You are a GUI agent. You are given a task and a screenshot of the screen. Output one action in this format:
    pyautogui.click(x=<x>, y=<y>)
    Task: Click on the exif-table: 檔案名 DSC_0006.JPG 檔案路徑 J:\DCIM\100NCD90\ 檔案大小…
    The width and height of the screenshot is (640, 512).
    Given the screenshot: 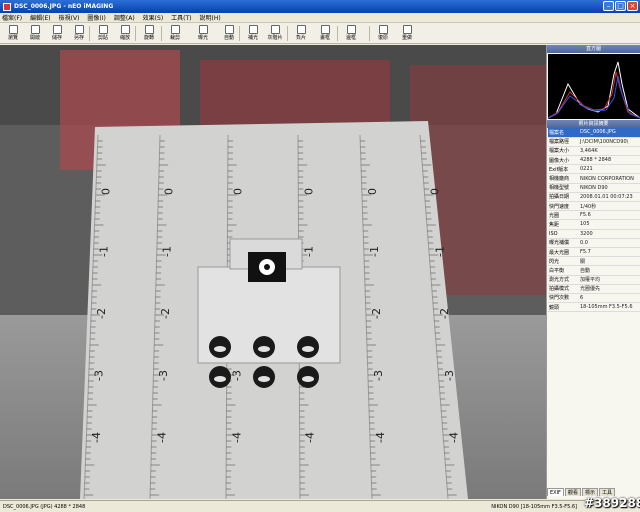 What is the action you would take?
    pyautogui.click(x=594, y=220)
    